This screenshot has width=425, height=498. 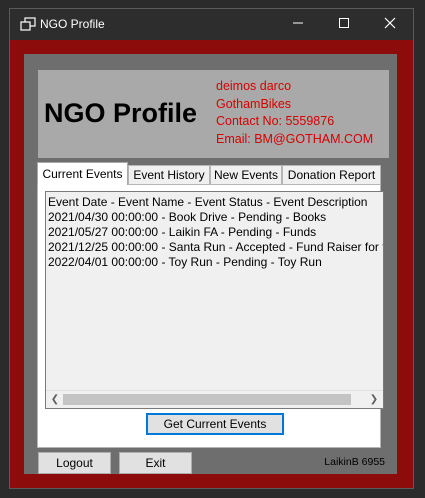 I want to click on horizontal-scrollbar: ❮ ❯, so click(x=214, y=399).